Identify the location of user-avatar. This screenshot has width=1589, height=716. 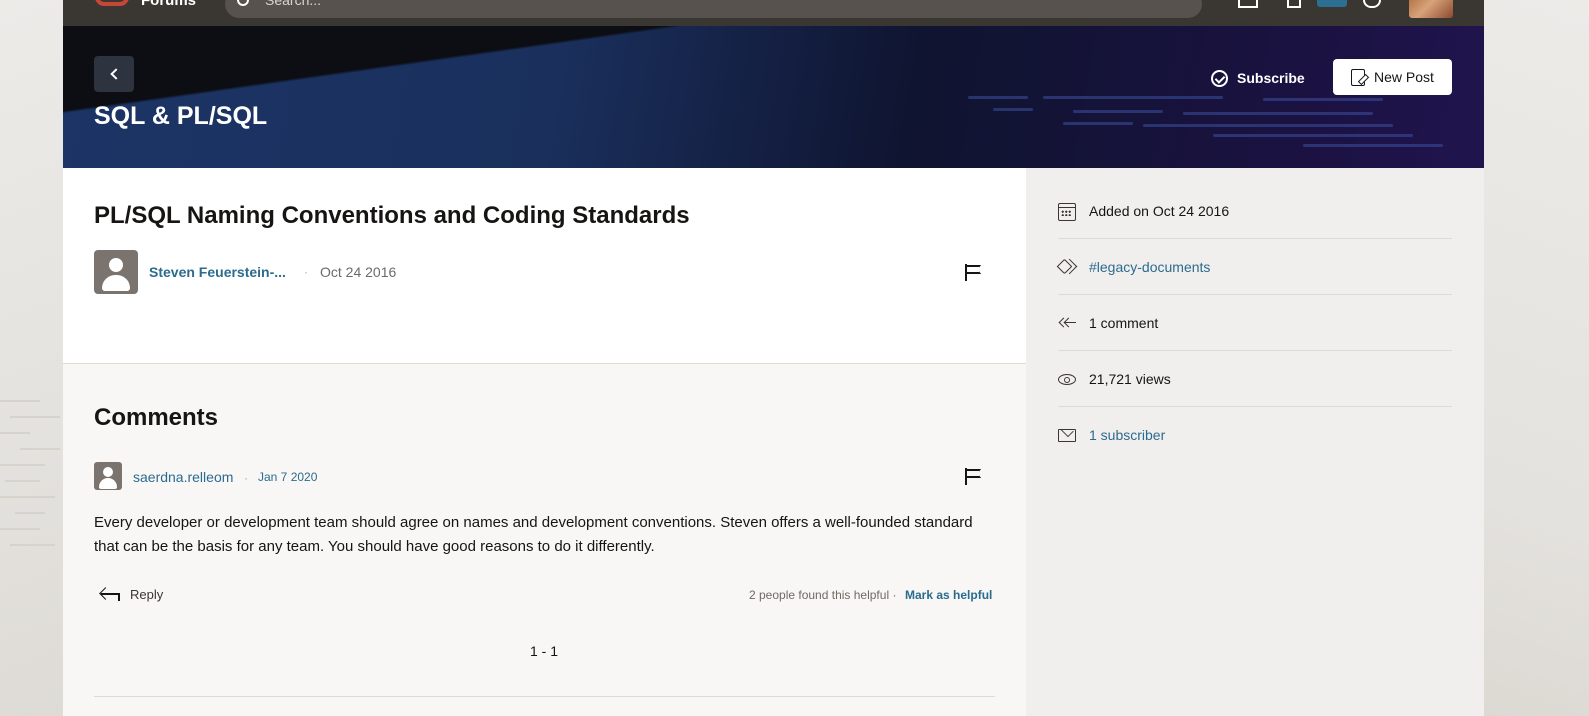
(1431, 9).